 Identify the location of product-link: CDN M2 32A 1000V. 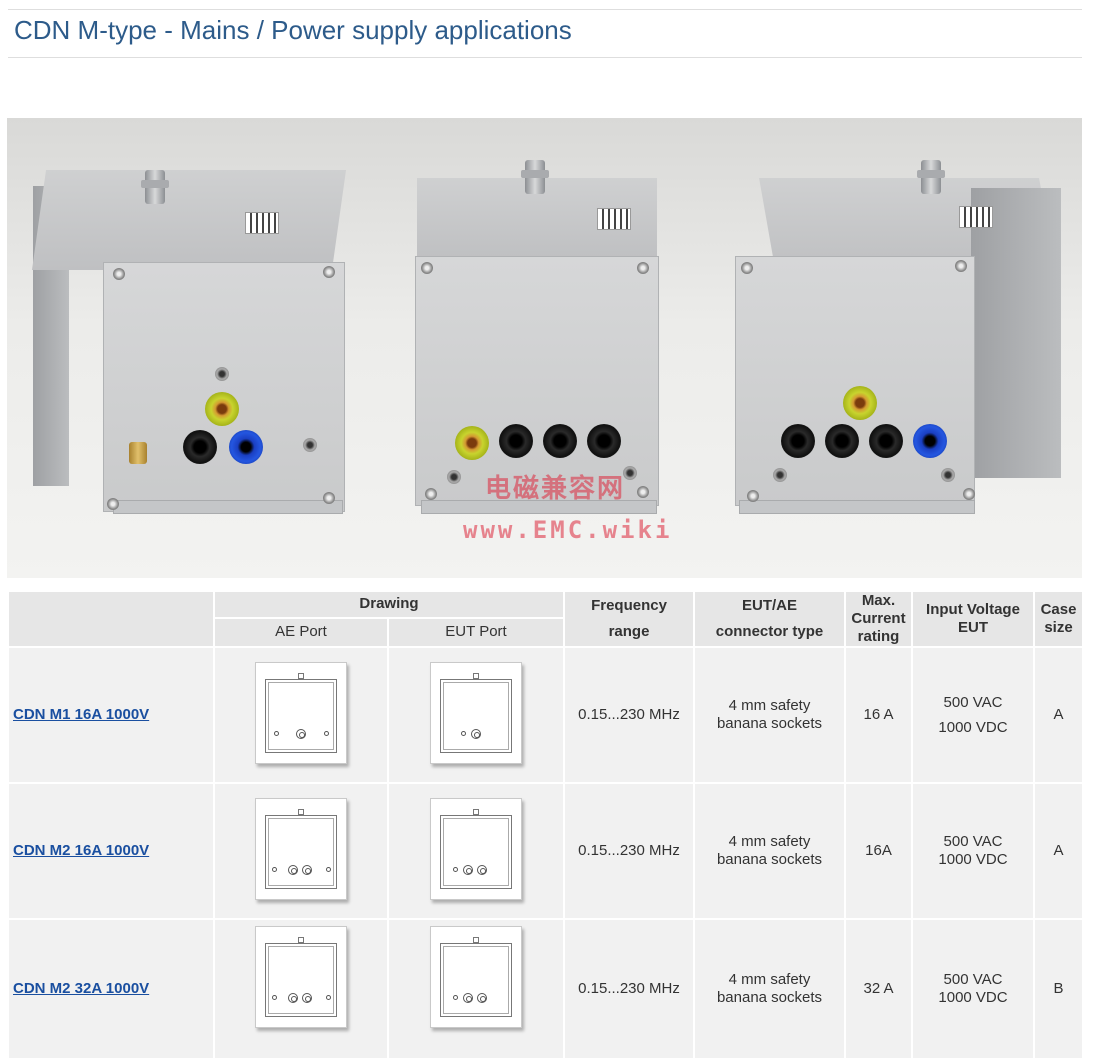
(81, 988).